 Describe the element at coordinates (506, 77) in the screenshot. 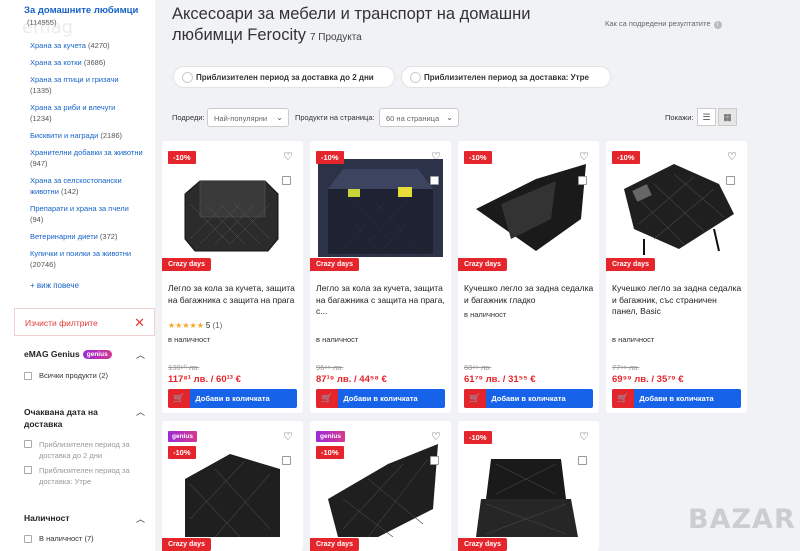

I see `chip-delivery-tomorrow: Приблизителен период за доставка: Утре` at that location.